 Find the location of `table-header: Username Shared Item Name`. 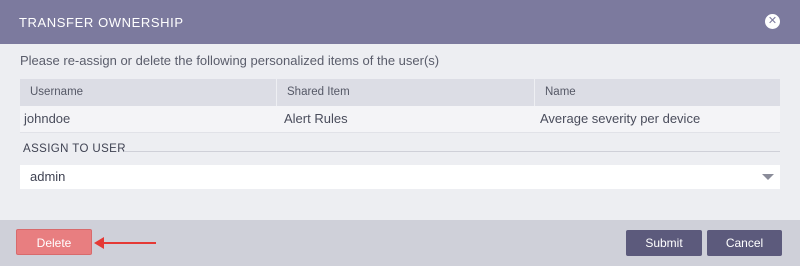

table-header: Username Shared Item Name is located at coordinates (400, 92).